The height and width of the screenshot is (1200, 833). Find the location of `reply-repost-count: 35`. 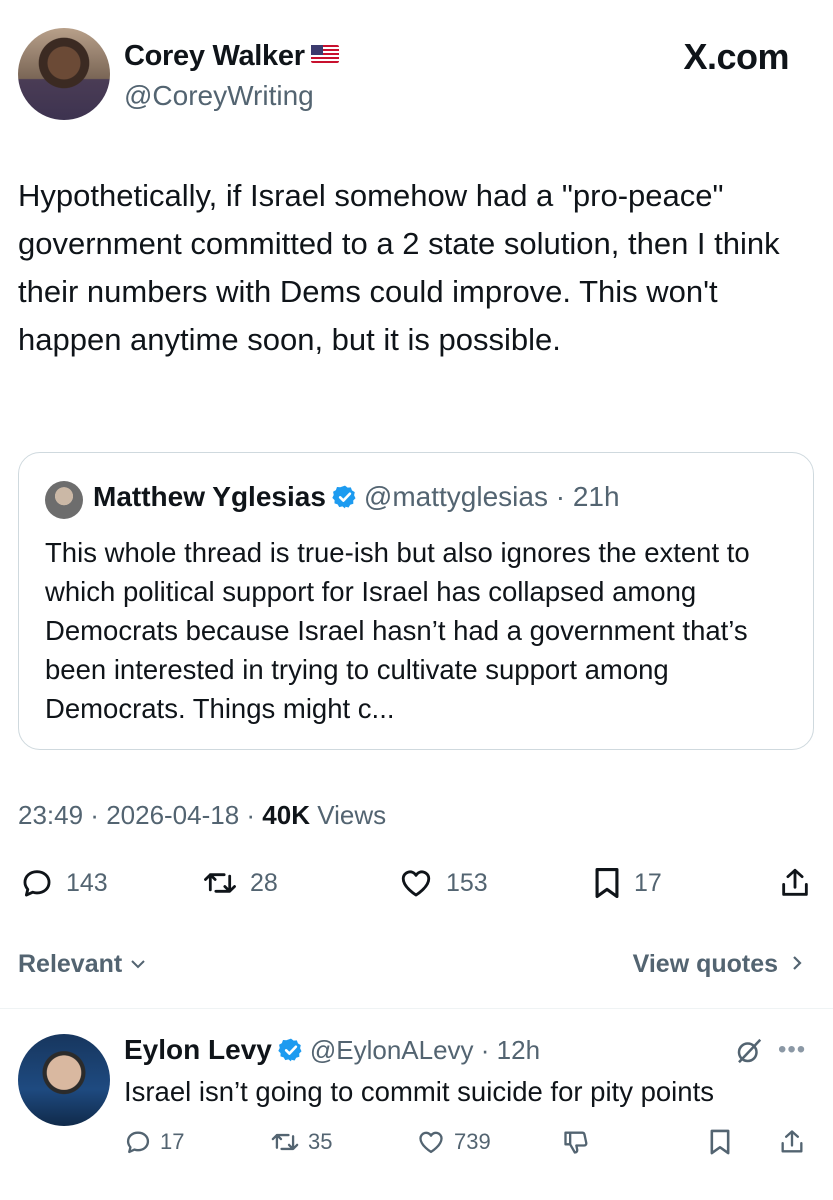

reply-repost-count: 35 is located at coordinates (320, 1141).